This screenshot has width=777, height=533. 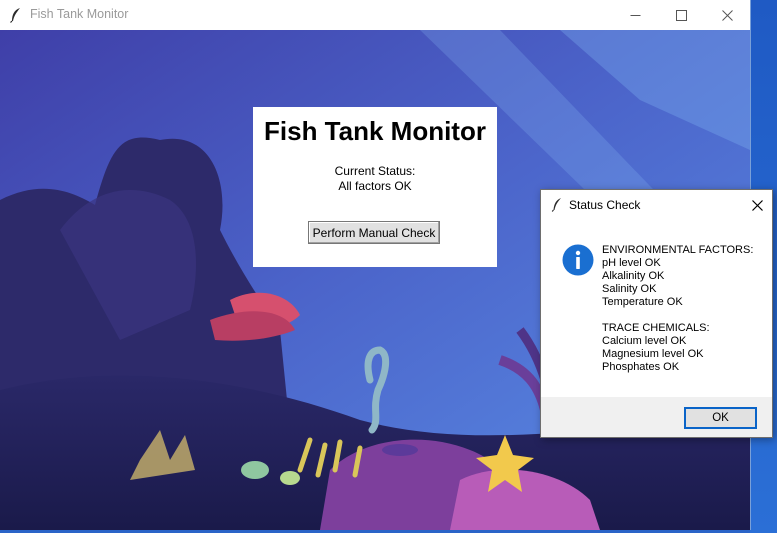 I want to click on window-title: Fish Tank Monitor, so click(x=79, y=14).